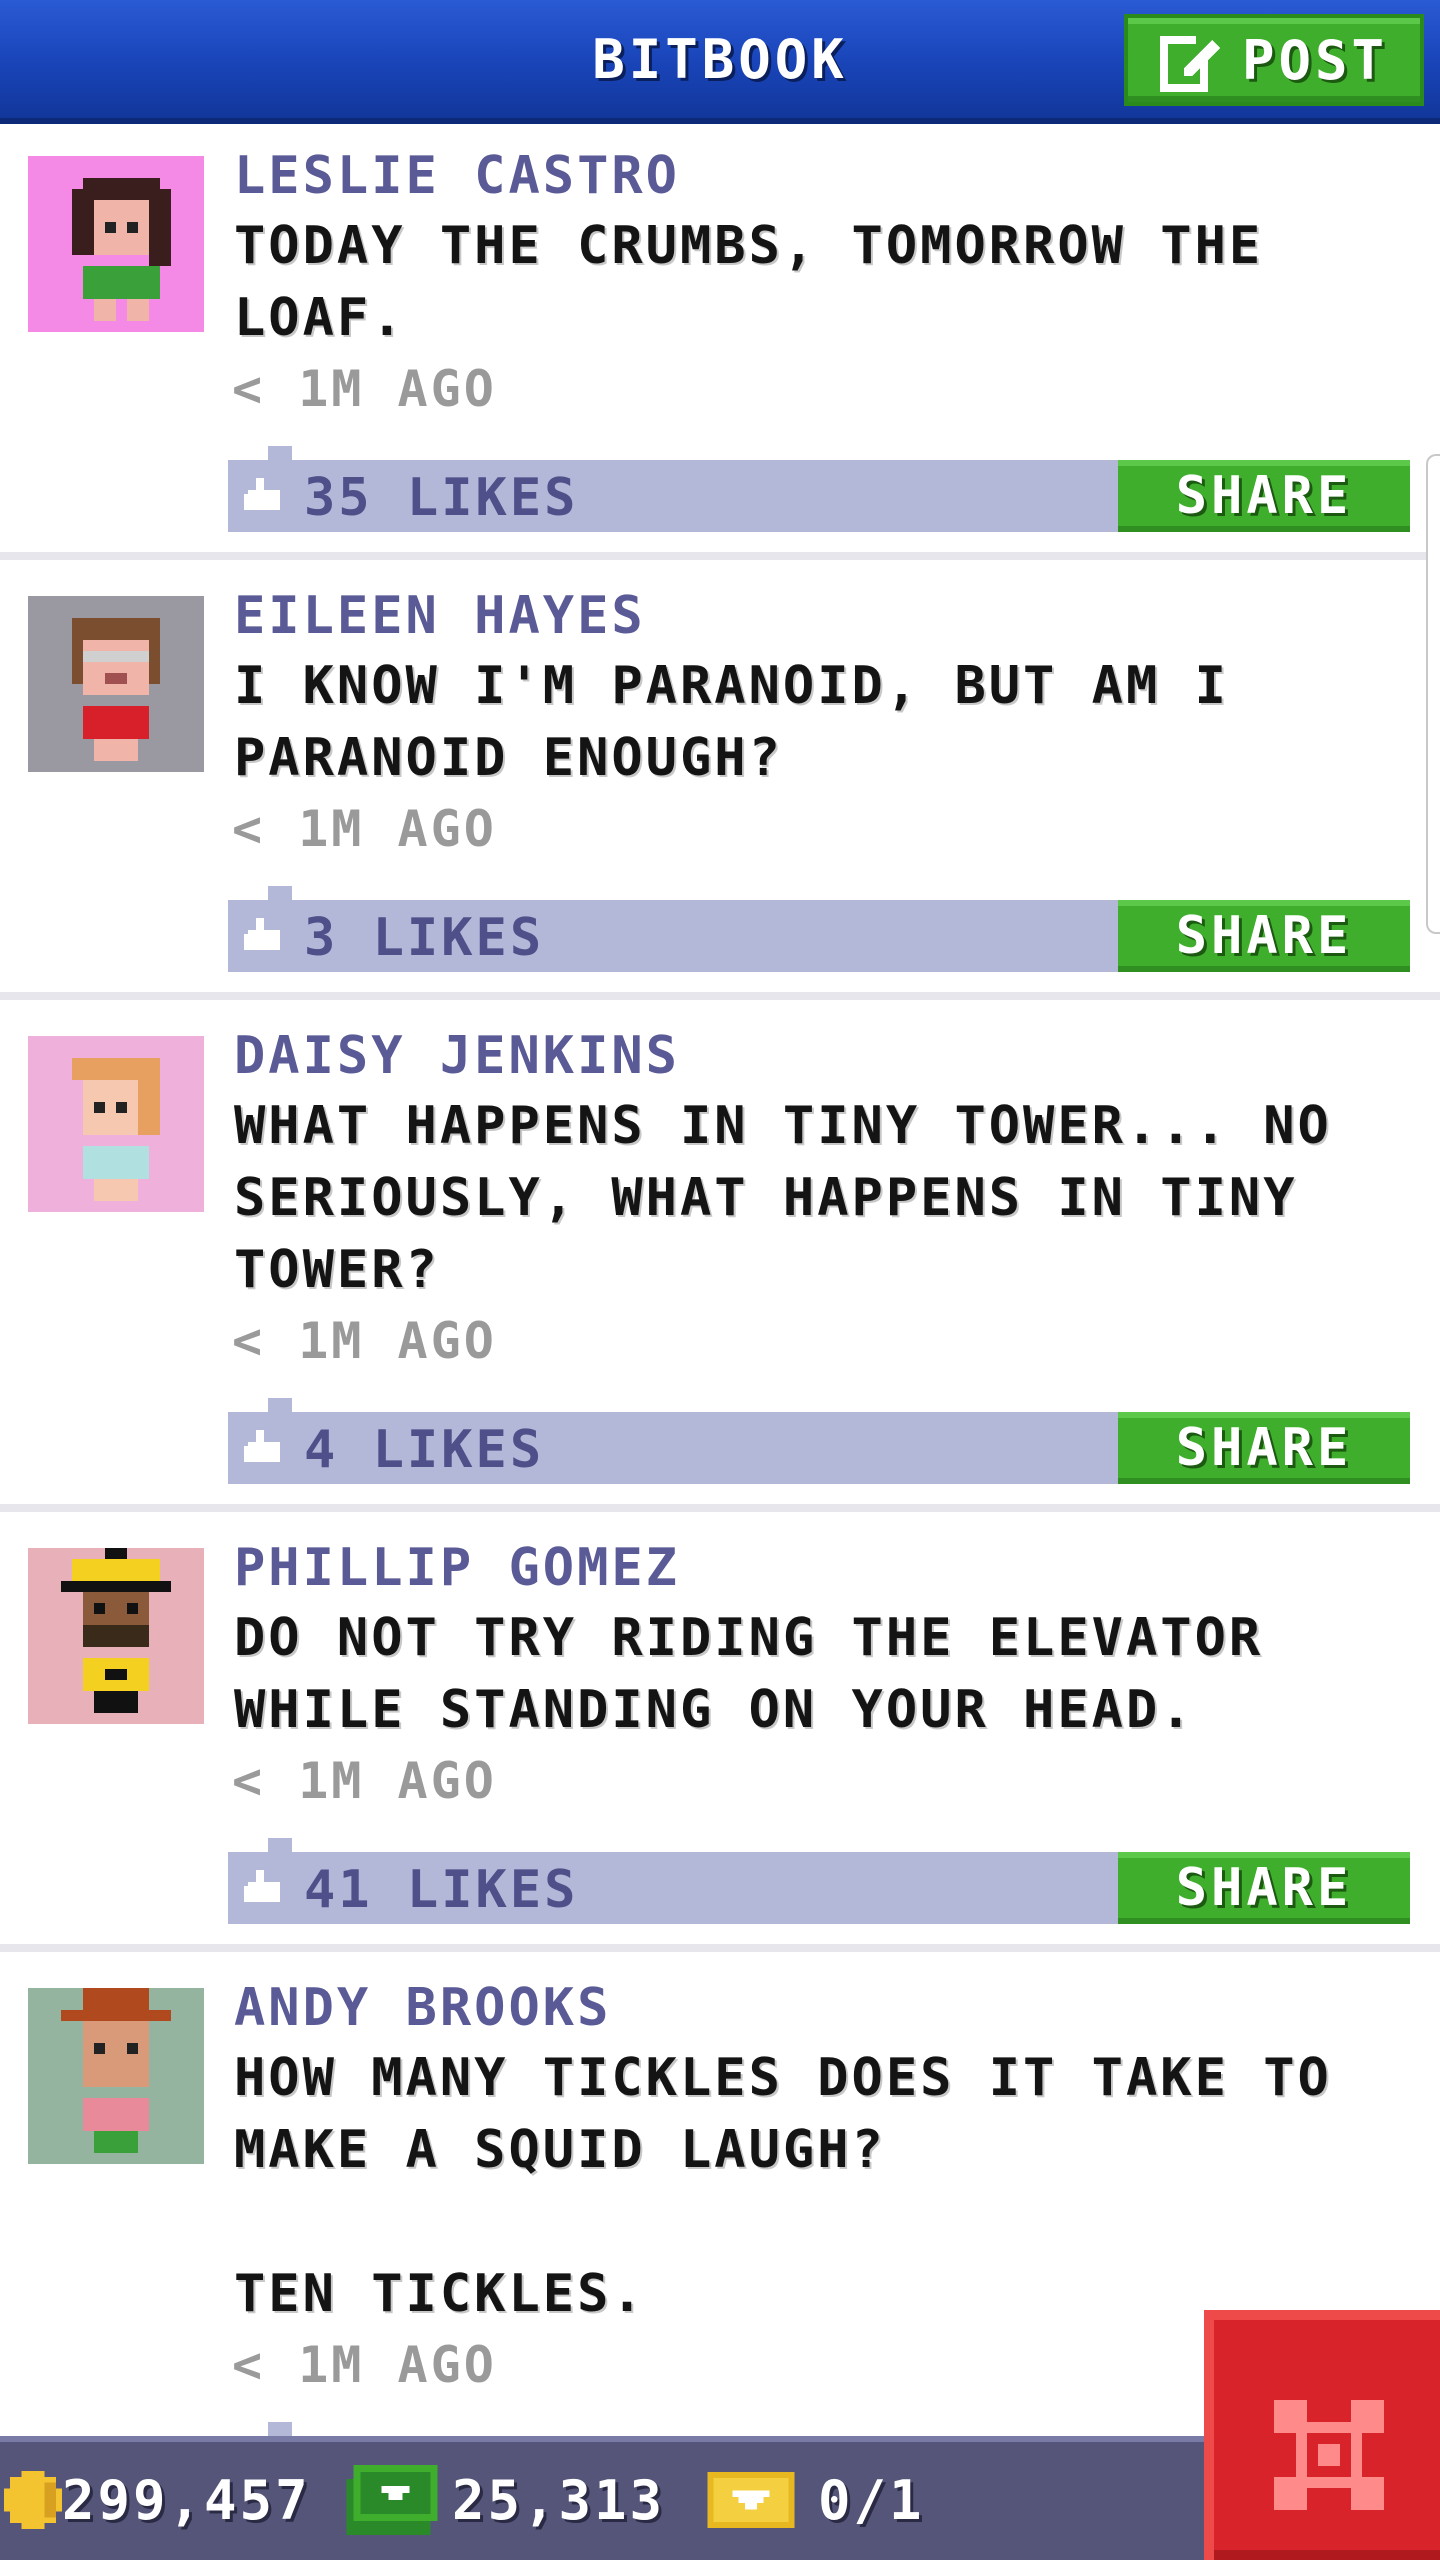  I want to click on bux-value: 25,313, so click(559, 2500).